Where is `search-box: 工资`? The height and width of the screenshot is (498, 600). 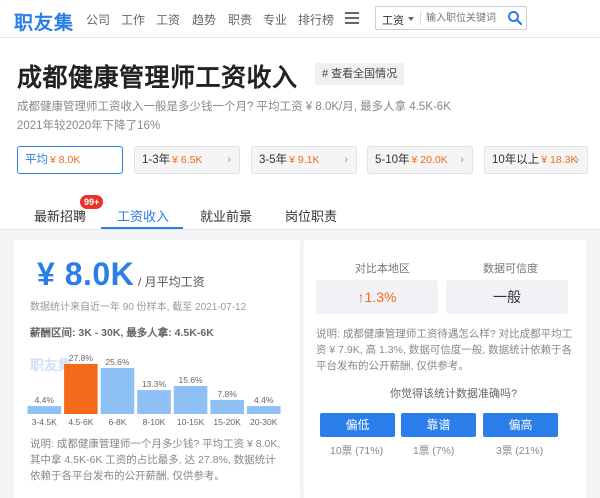
search-box: 工资 is located at coordinates (451, 18).